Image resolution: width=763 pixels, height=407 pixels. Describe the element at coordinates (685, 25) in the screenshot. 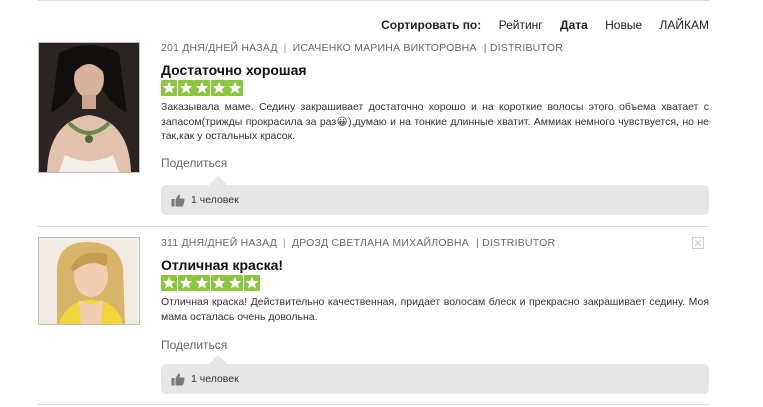

I see `sort-option-likes: ЛАЙКАМ` at that location.